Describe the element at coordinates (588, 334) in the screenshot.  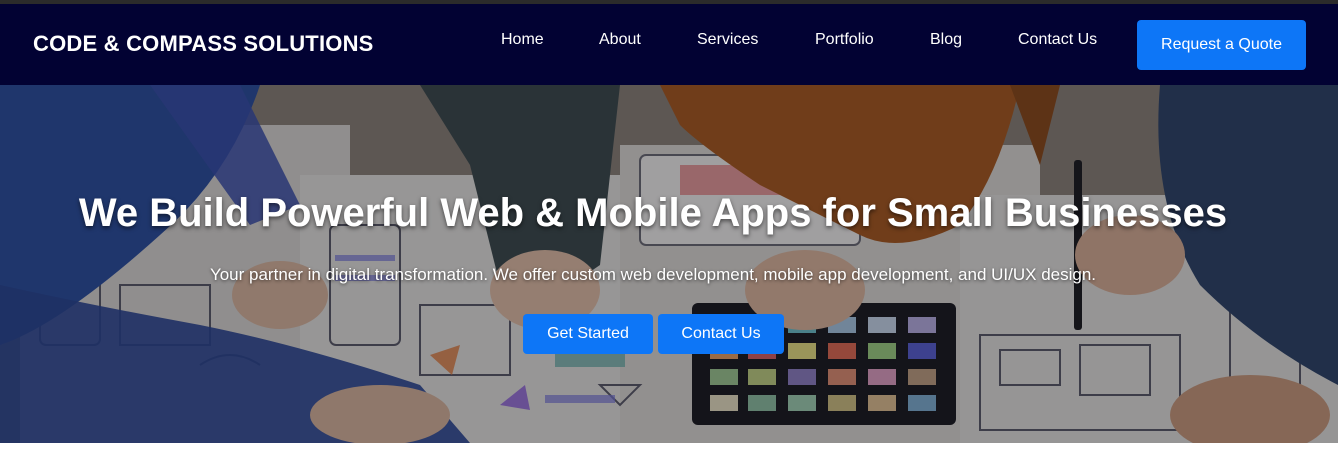
I see `get-started-button: Get Started` at that location.